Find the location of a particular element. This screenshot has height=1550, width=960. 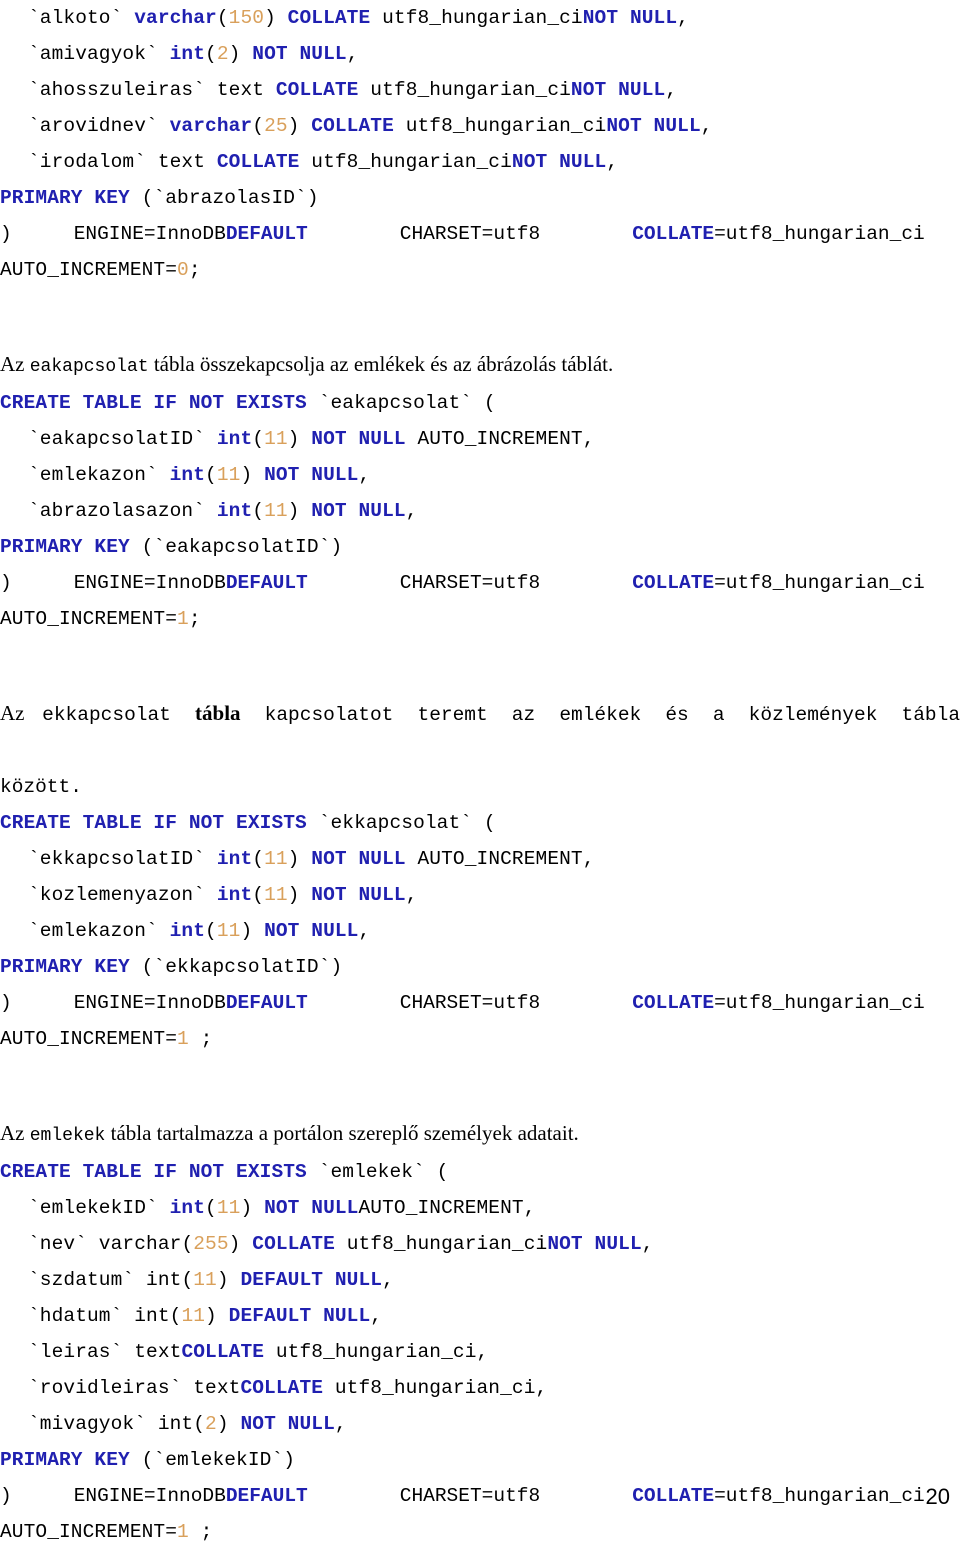

sql-line-primary-key: PRIMARY KEY (`eakapcsolatID`) is located at coordinates (480, 547).